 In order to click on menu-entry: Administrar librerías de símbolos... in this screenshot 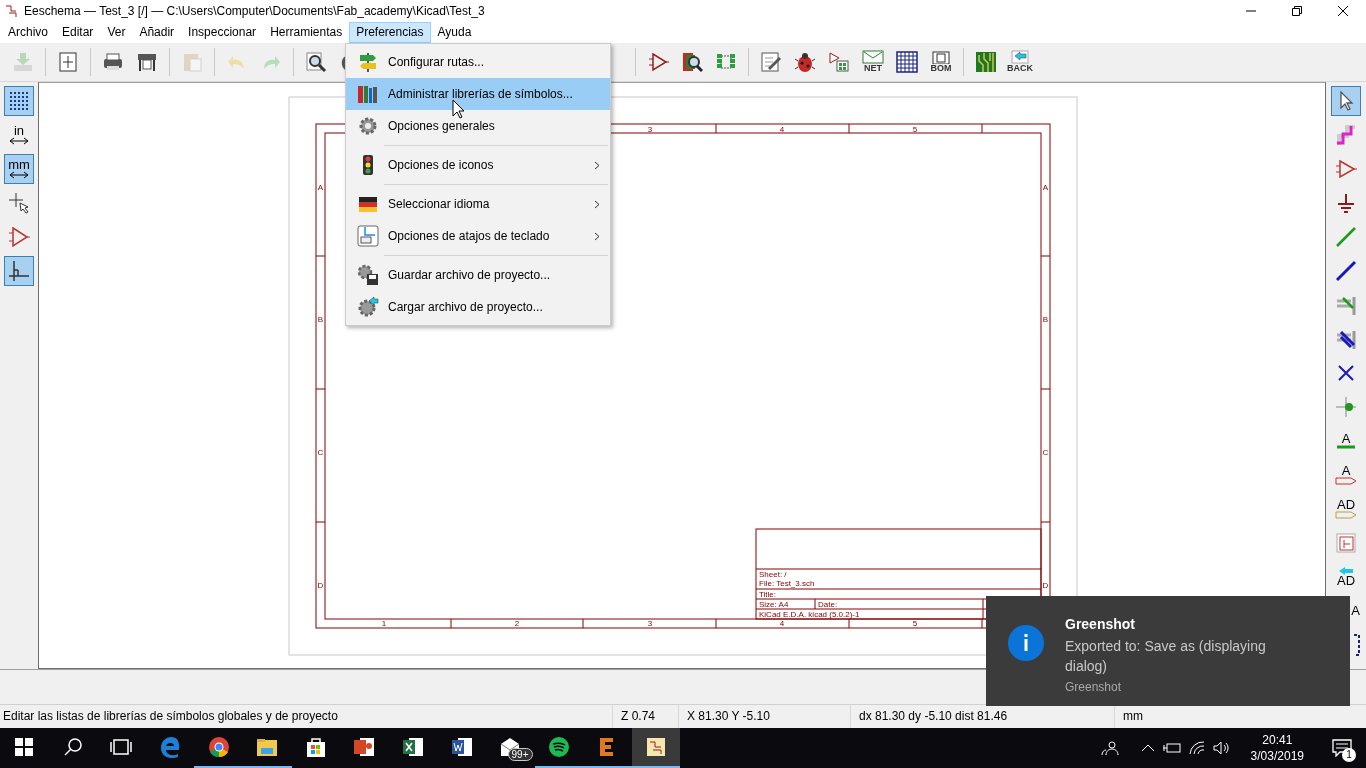, I will do `click(478, 94)`.